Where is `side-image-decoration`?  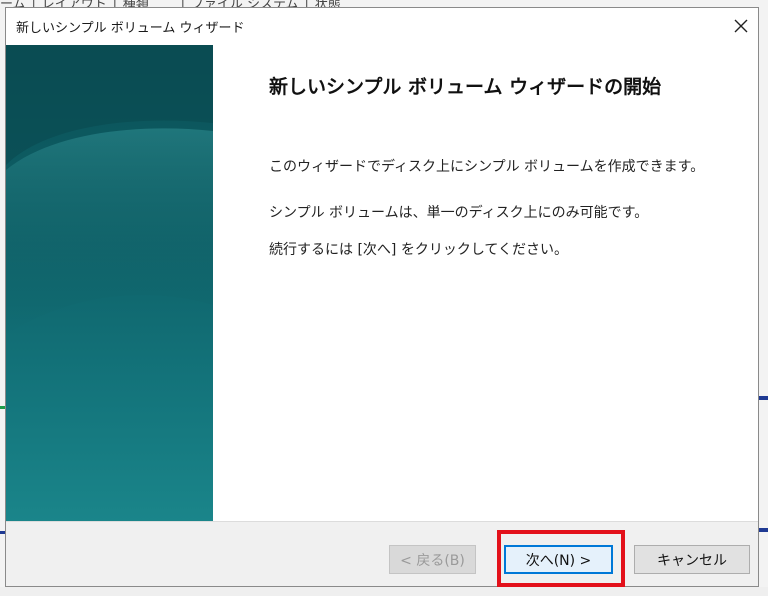
side-image-decoration is located at coordinates (109, 190).